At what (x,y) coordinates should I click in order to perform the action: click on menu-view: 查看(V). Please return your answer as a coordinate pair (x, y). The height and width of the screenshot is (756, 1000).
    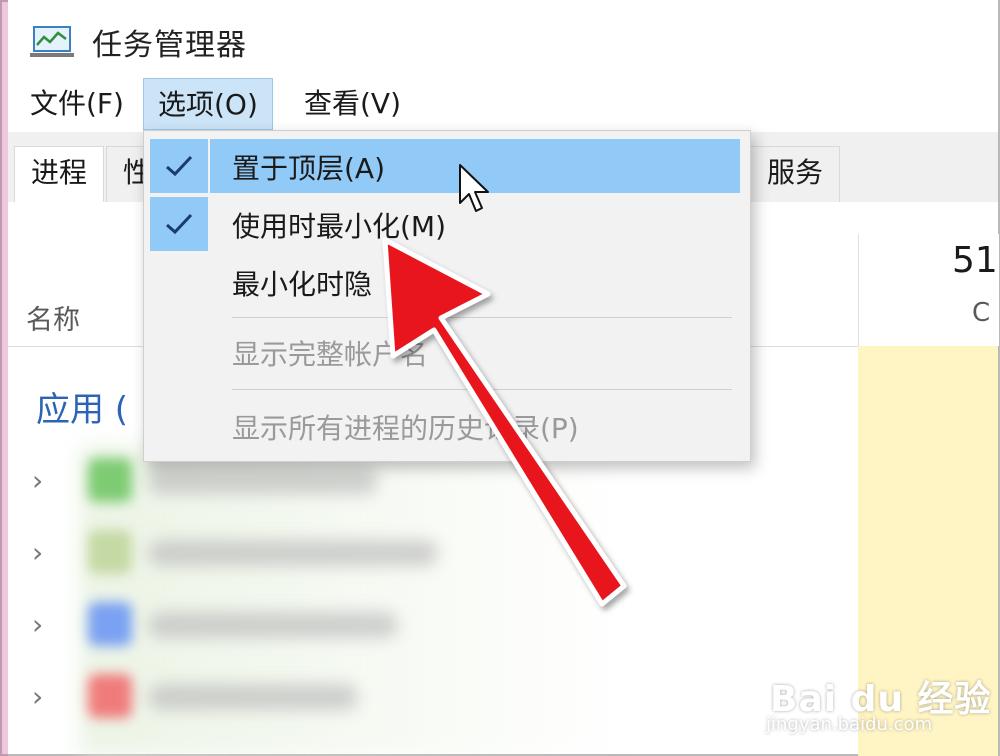
    Looking at the image, I should click on (352, 104).